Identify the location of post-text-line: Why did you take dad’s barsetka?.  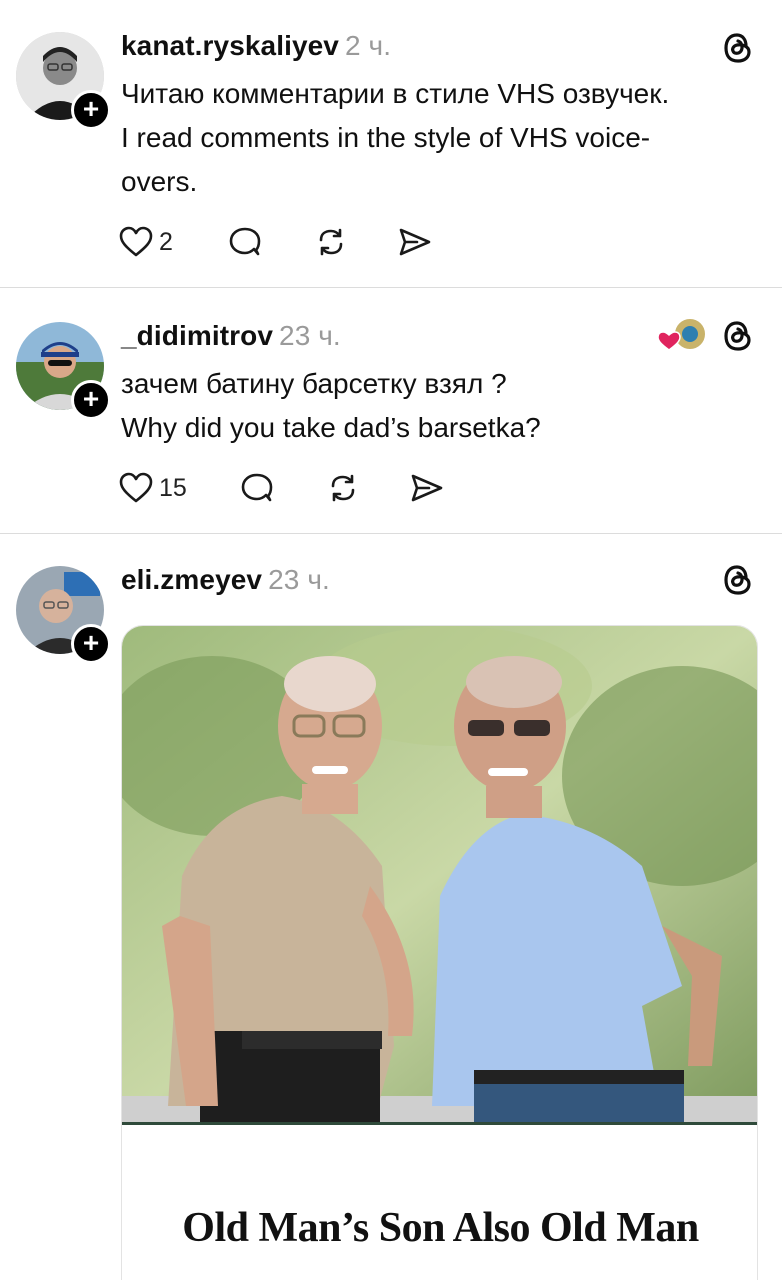
(331, 427).